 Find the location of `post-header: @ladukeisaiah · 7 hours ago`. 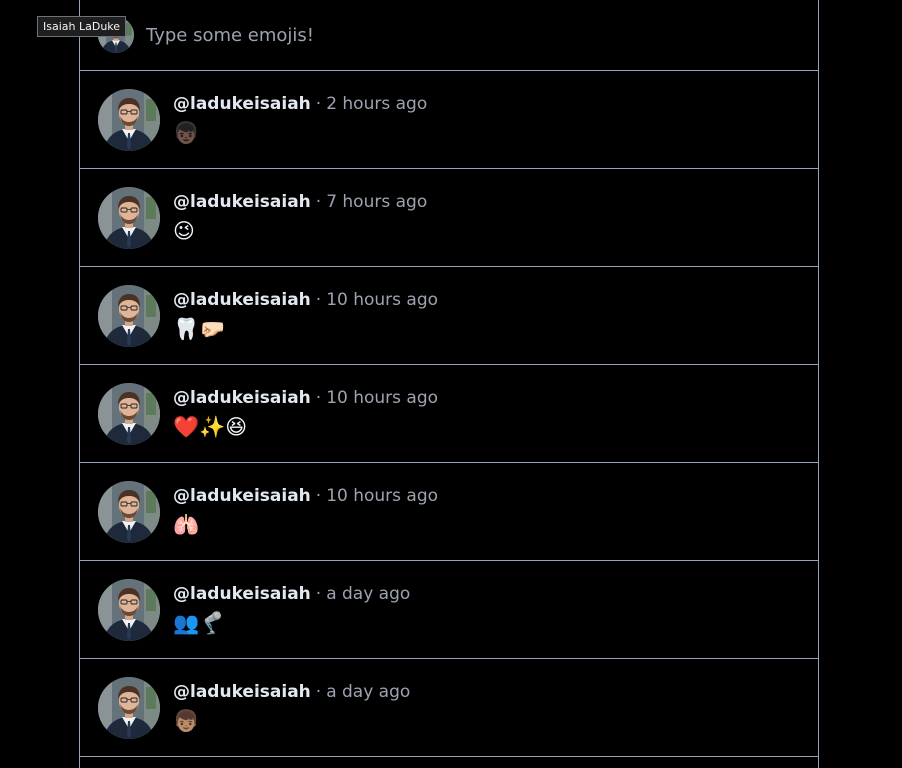

post-header: @ladukeisaiah · 7 hours ago is located at coordinates (300, 202).